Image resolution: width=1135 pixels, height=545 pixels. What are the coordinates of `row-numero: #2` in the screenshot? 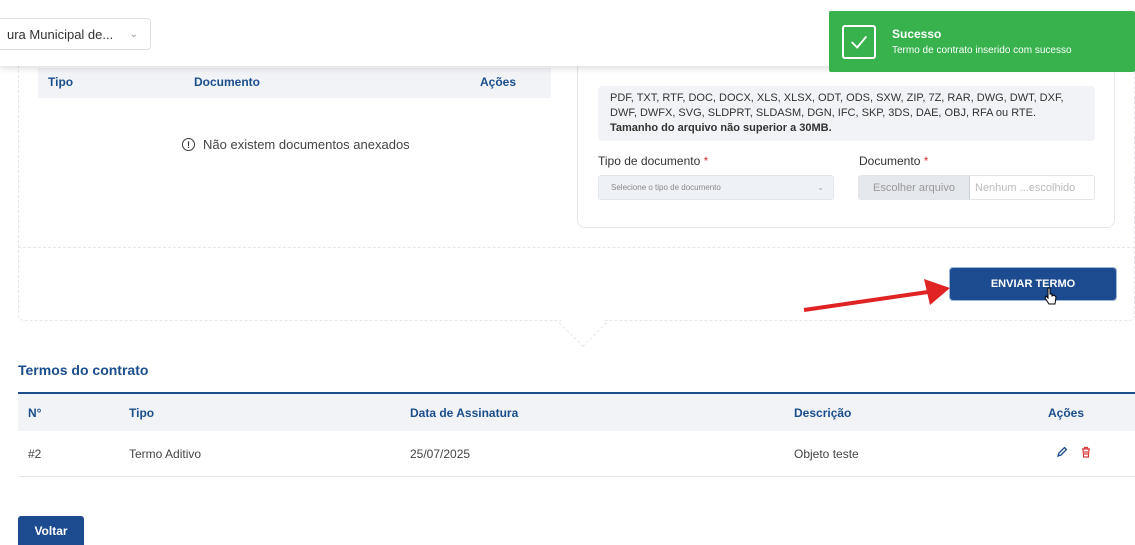 It's located at (35, 454).